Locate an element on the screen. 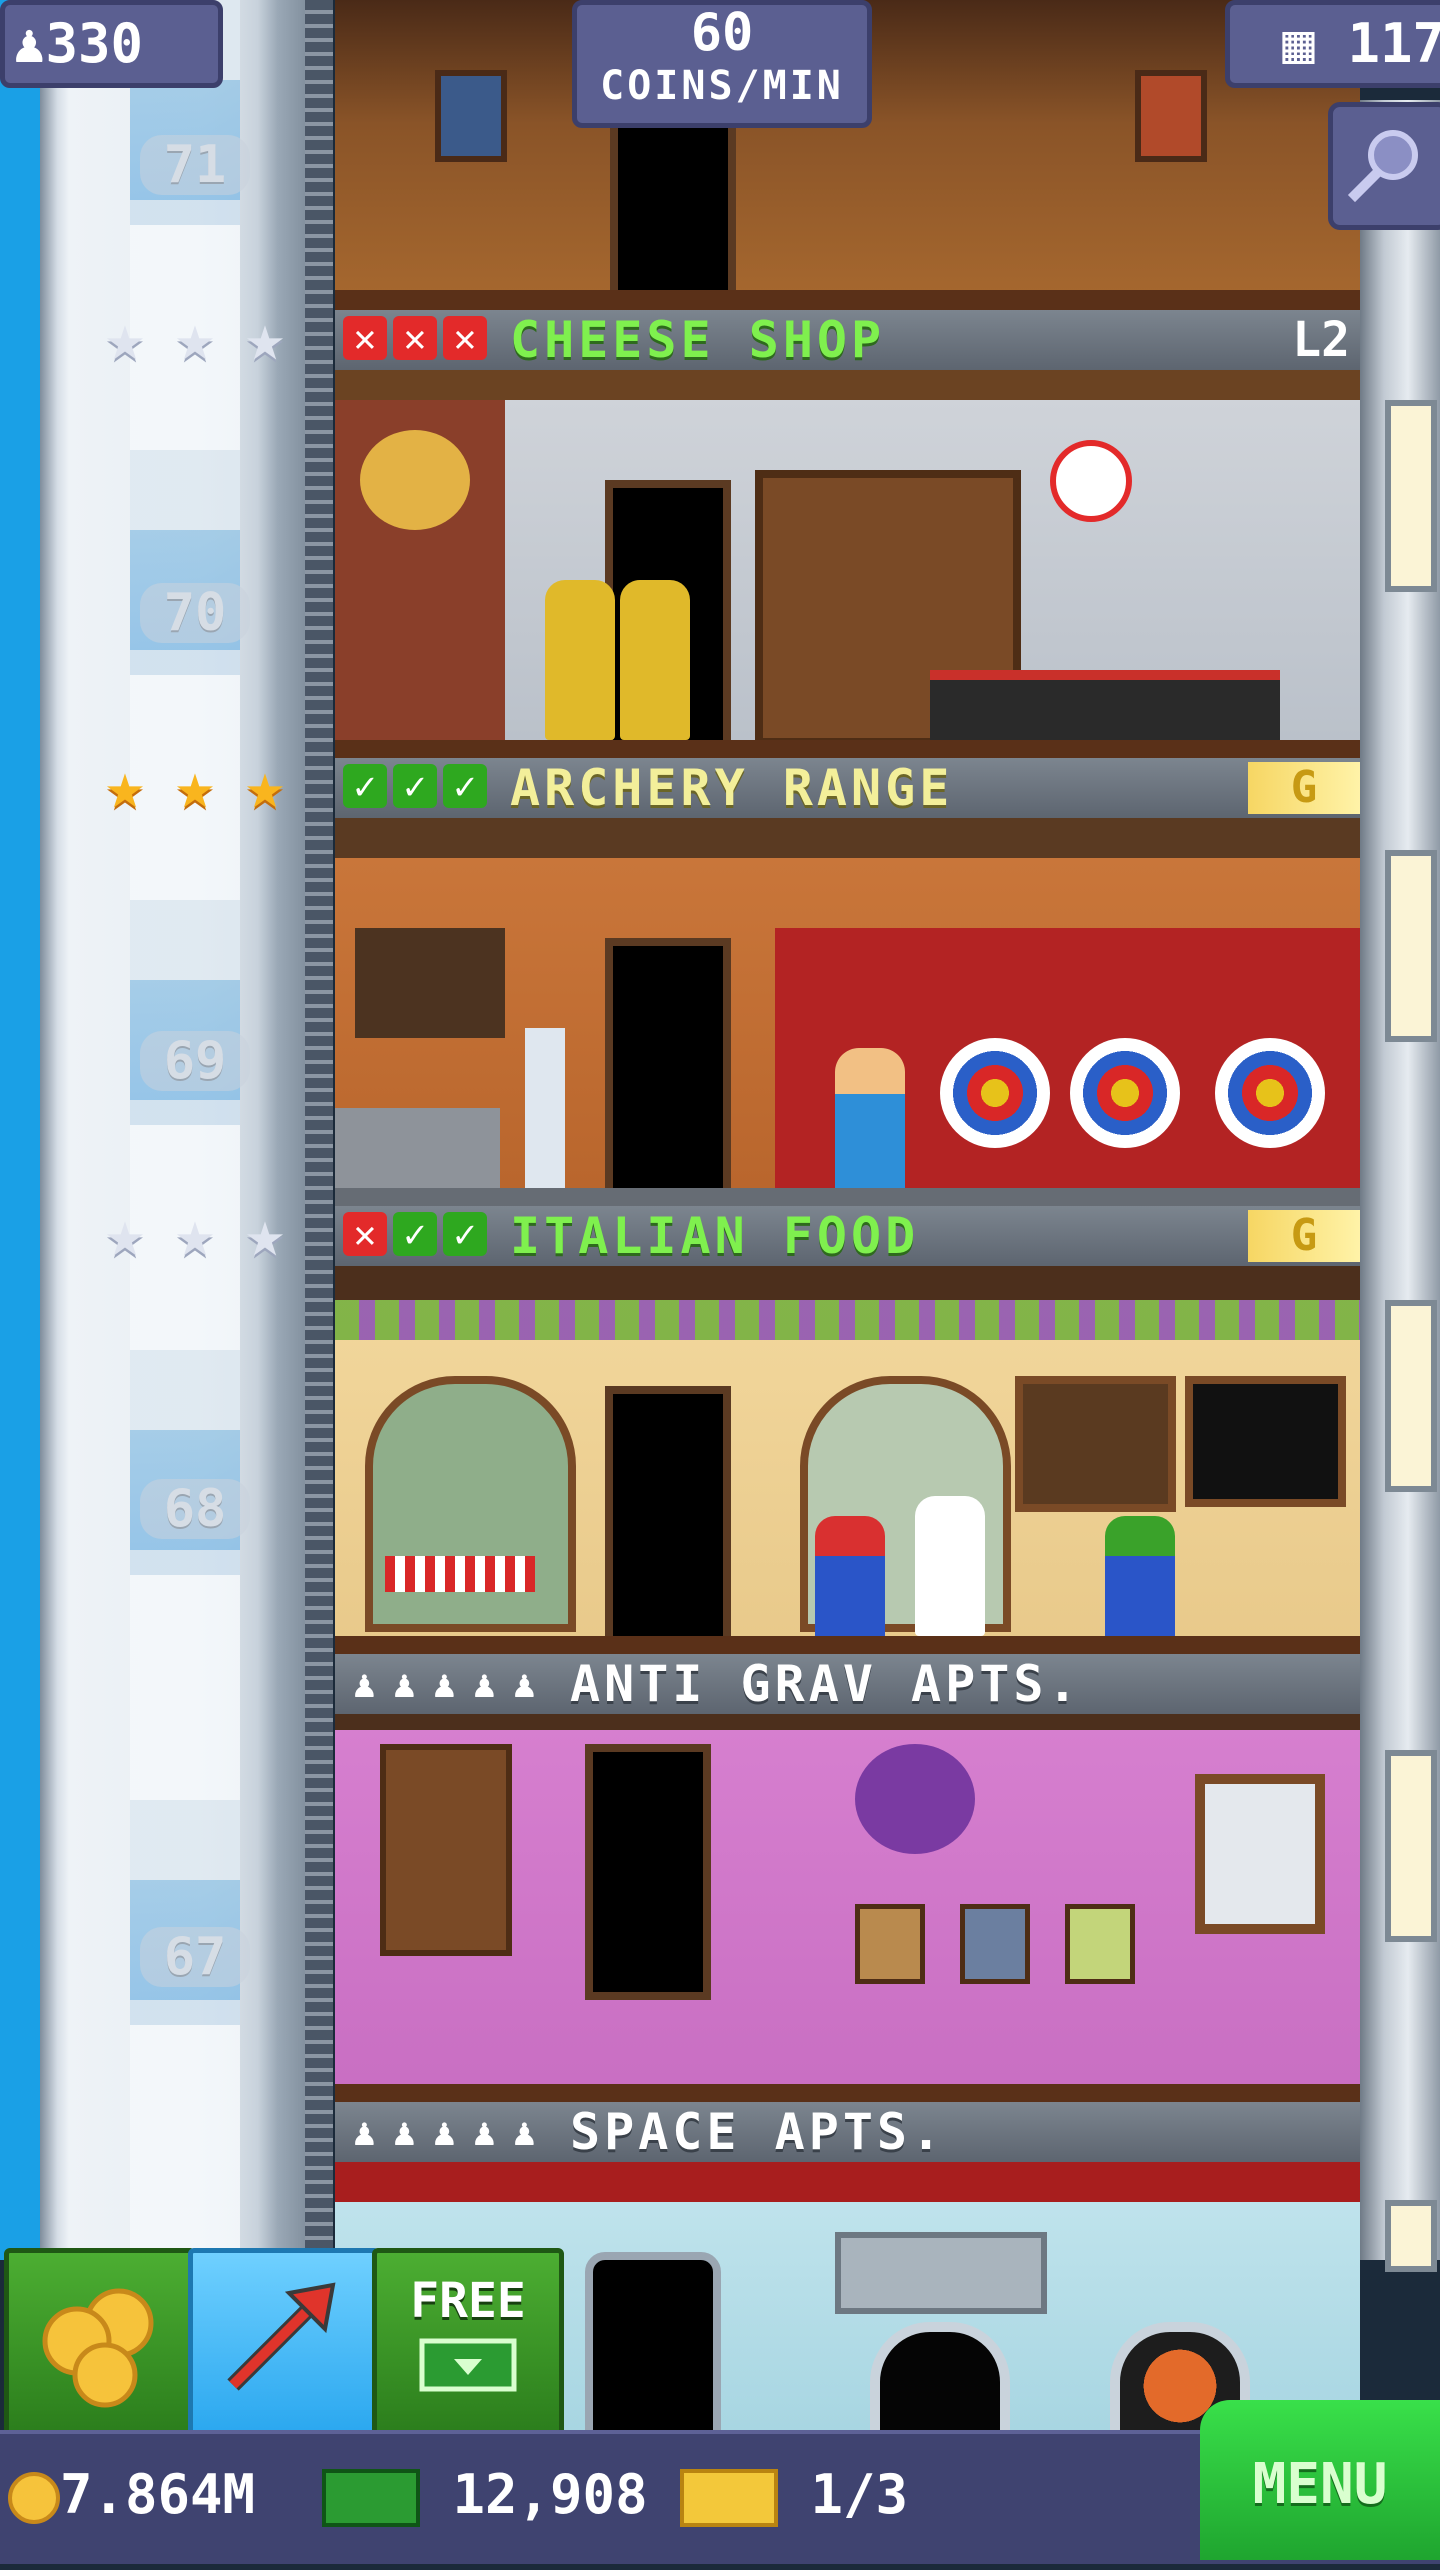 The width and height of the screenshot is (1440, 2570). floor-title: ARCHERY RANGE is located at coordinates (732, 788).